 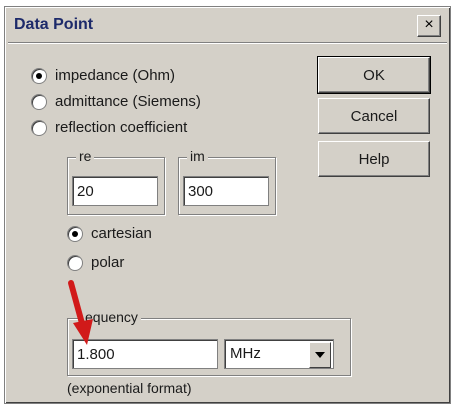 I want to click on radio-reflection-indicator, so click(x=39, y=127).